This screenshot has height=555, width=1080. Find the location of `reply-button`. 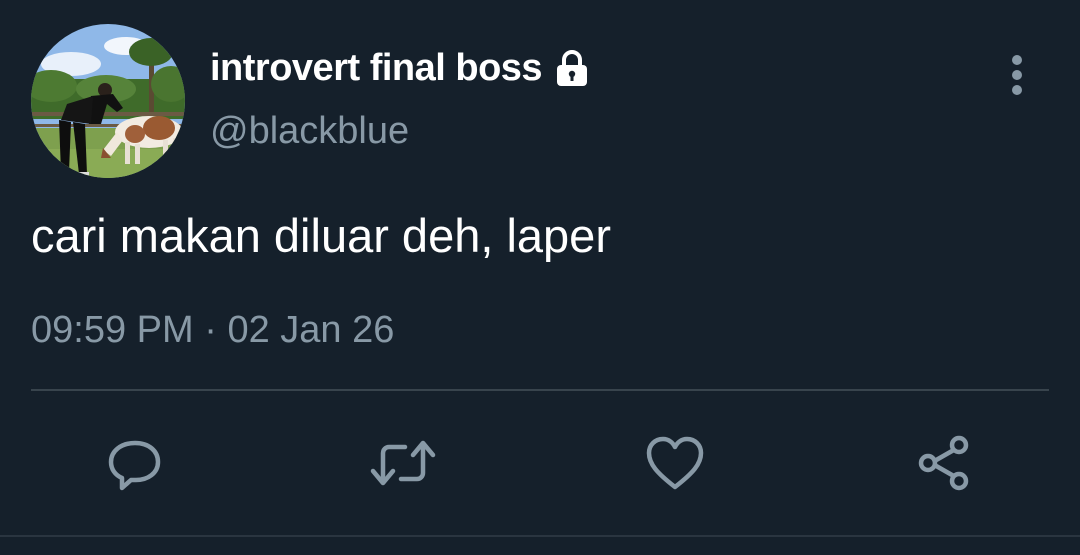

reply-button is located at coordinates (135, 463).